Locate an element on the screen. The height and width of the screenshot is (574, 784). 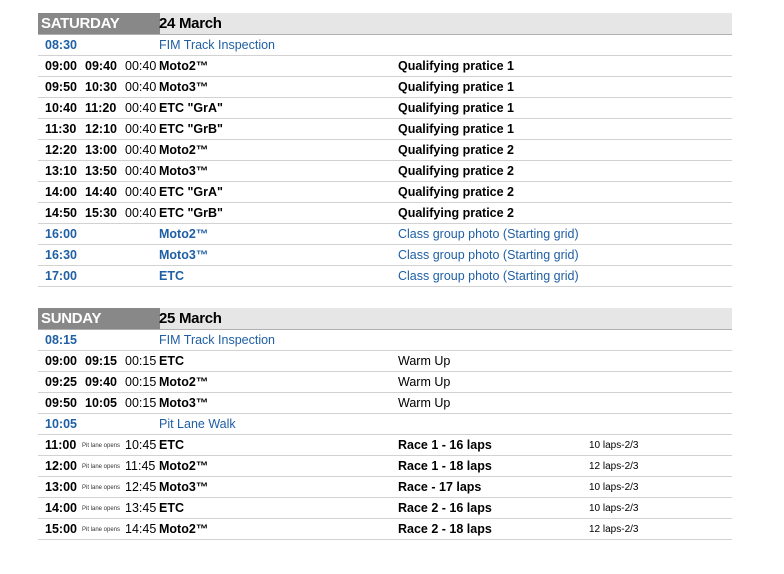
class-name: ETC "GrA" is located at coordinates (191, 192).